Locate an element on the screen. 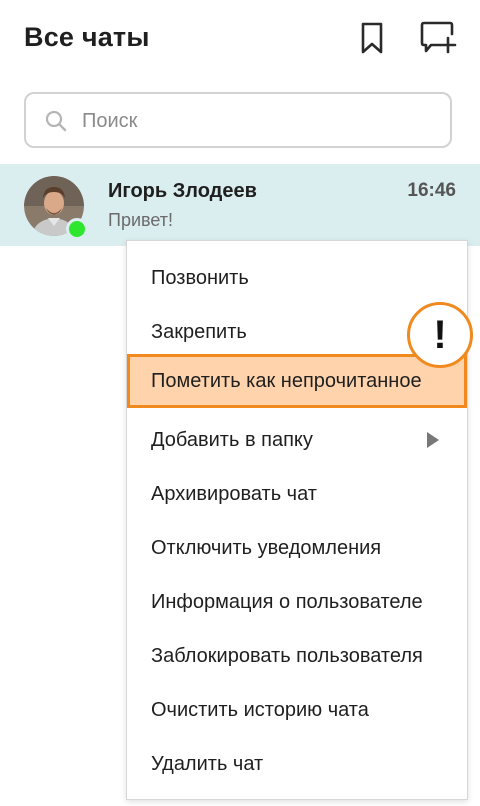 Image resolution: width=480 pixels, height=806 pixels. menu-item-label: Информация о пользователе is located at coordinates (287, 602).